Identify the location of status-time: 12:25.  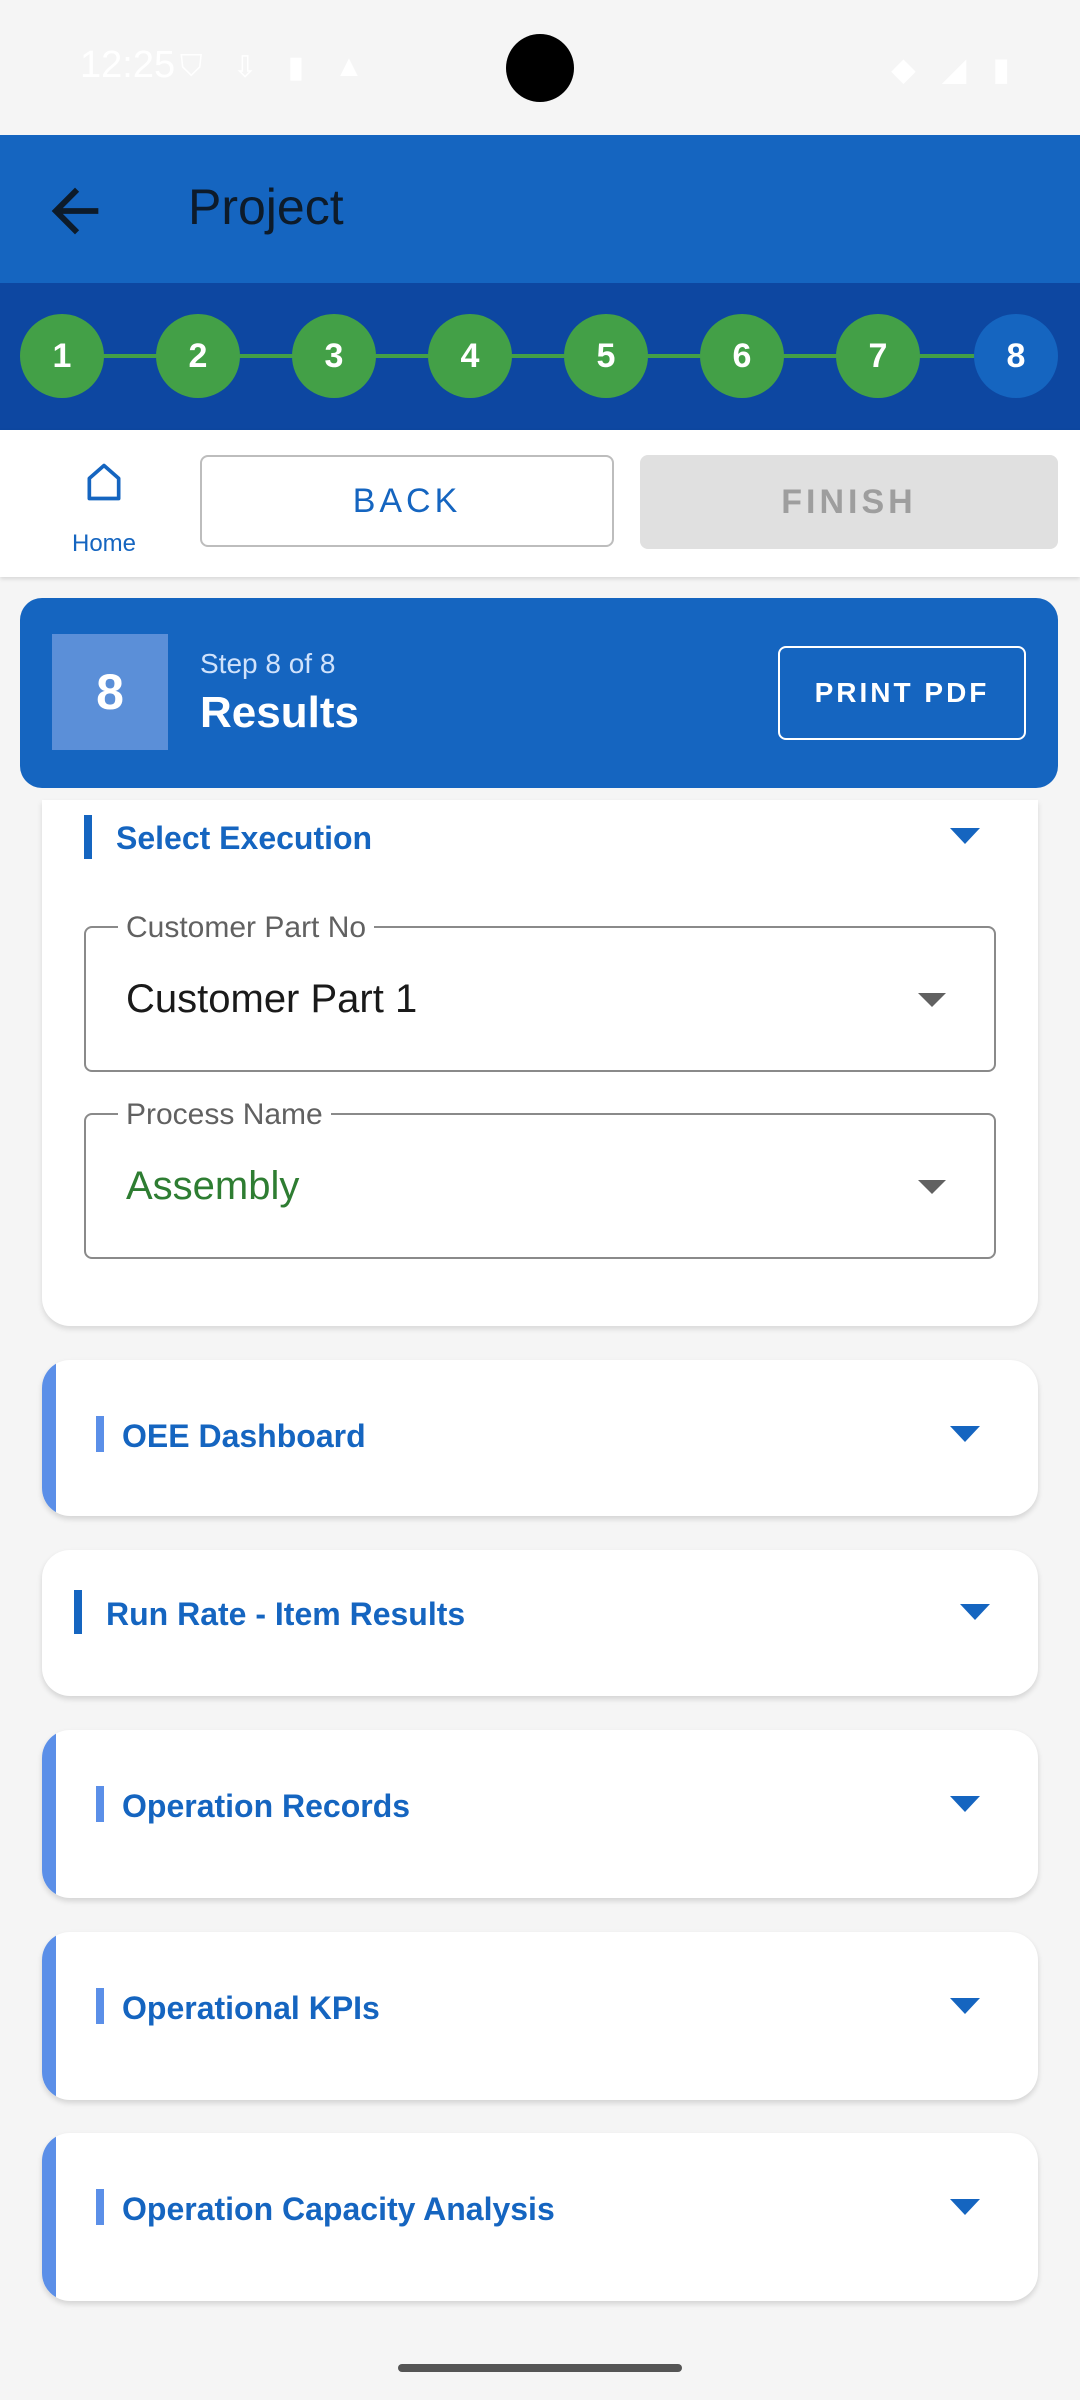
(128, 65).